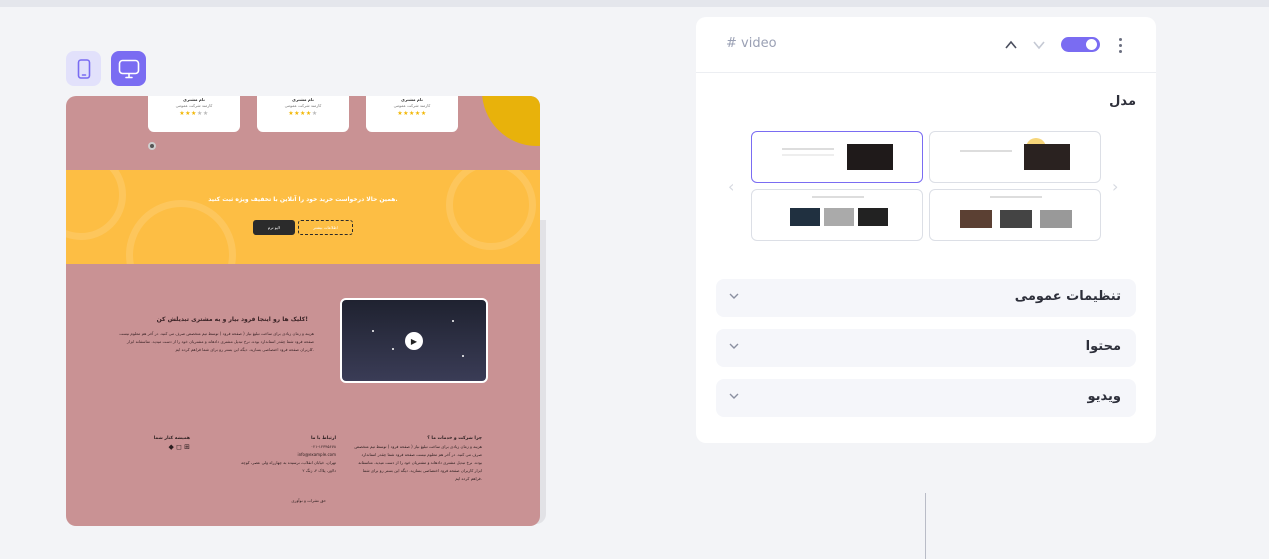 This screenshot has width=1269, height=559. I want to click on cta-primary-button: لایو ترم, so click(274, 227).